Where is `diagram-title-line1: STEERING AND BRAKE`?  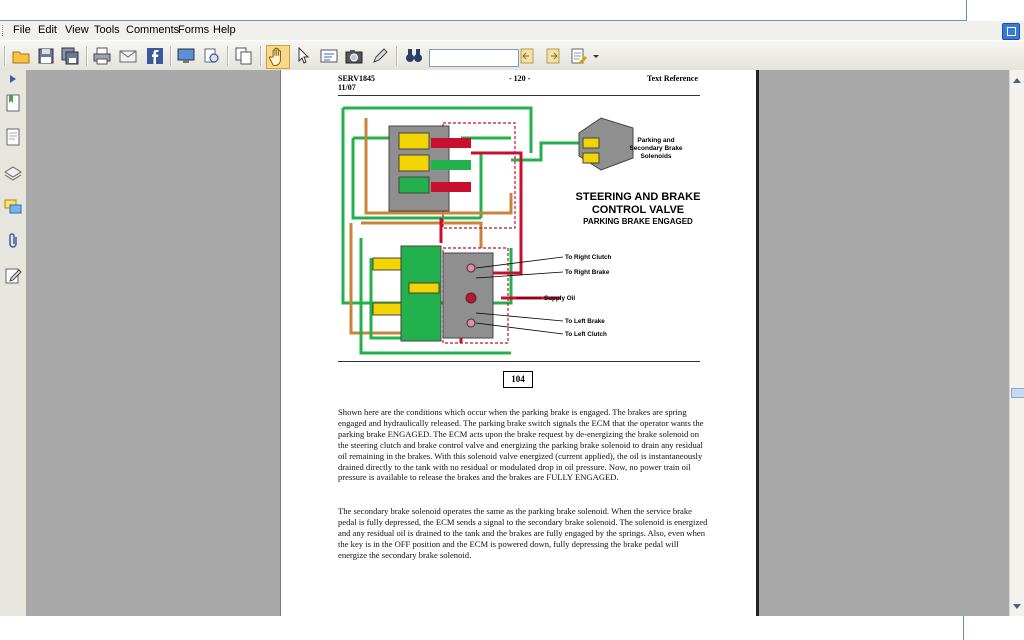
diagram-title-line1: STEERING AND BRAKE is located at coordinates (638, 197).